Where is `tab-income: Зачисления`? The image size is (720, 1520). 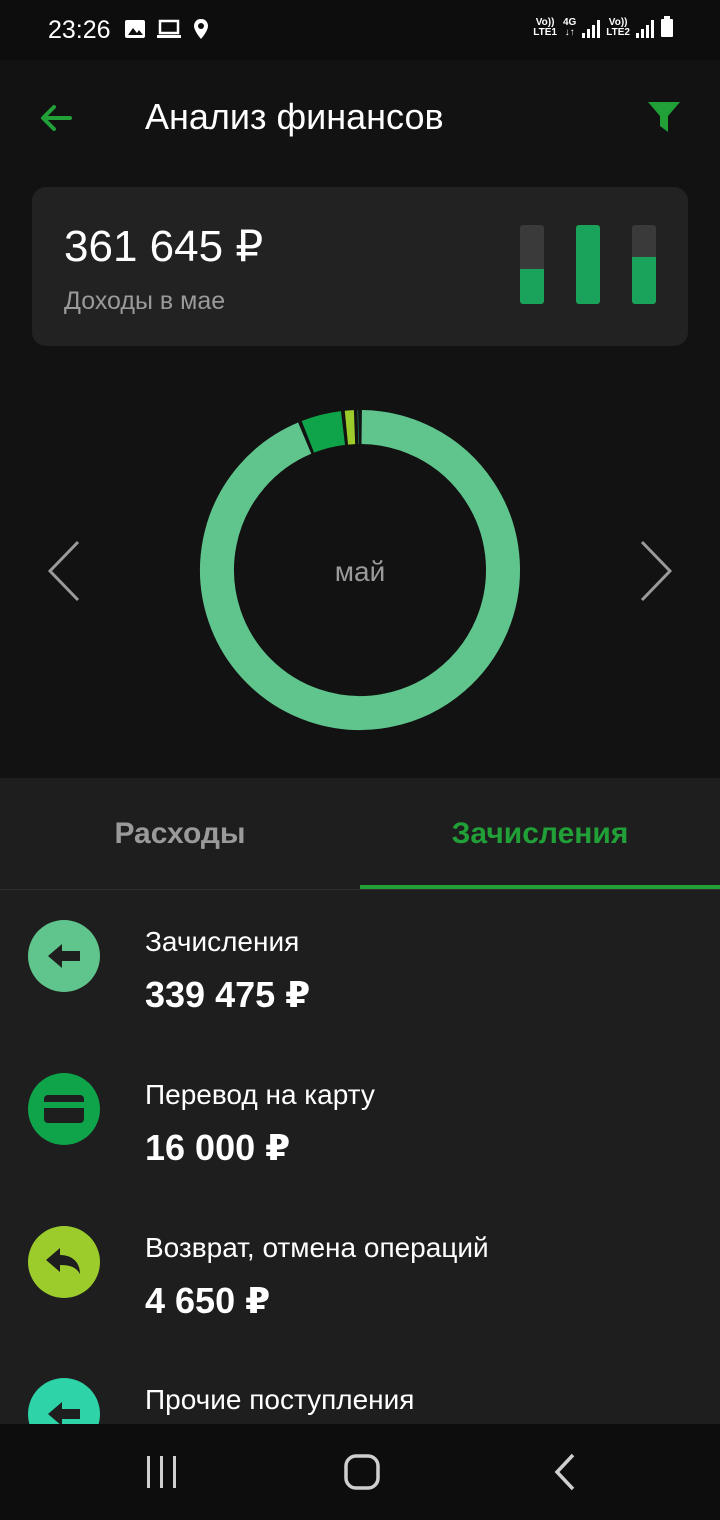
tab-income: Зачисления is located at coordinates (540, 834).